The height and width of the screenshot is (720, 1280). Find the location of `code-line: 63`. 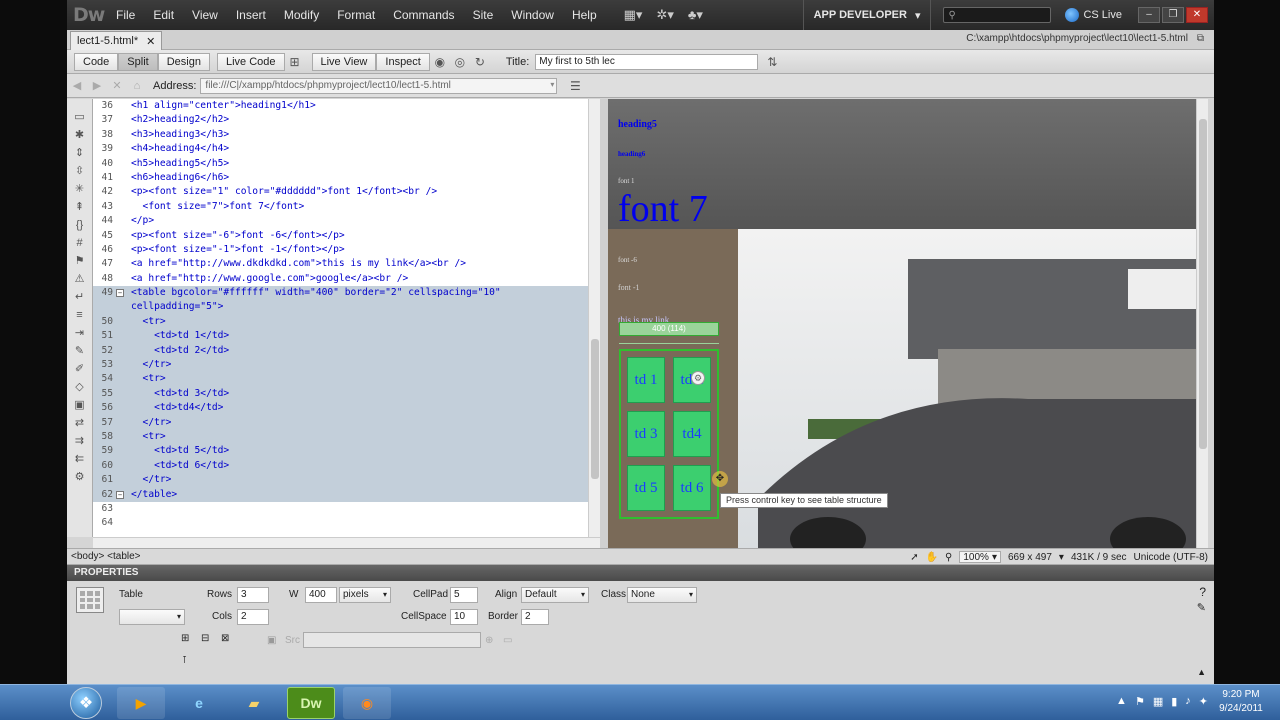

code-line: 63 is located at coordinates (340, 509).